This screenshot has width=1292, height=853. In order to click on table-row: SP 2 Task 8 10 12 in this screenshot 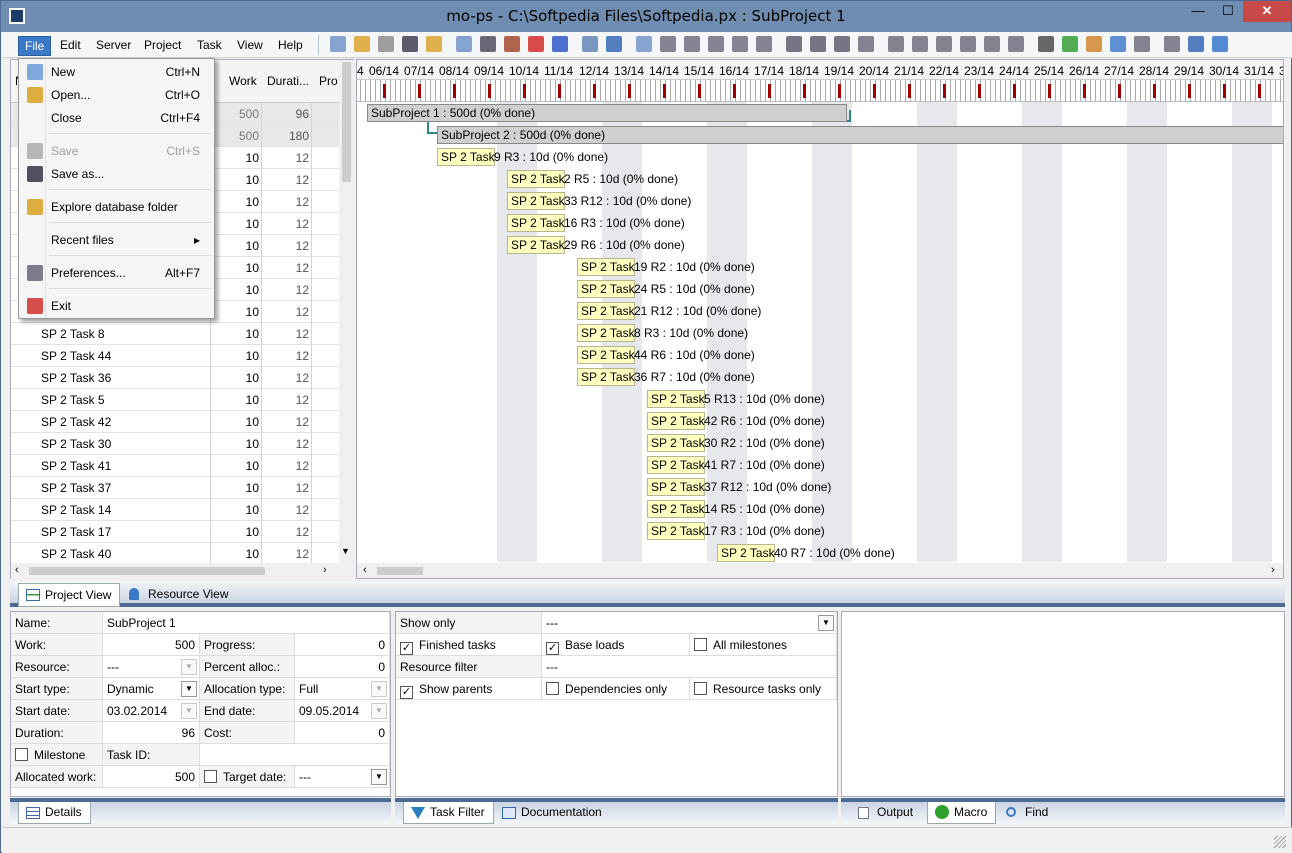, I will do `click(175, 334)`.